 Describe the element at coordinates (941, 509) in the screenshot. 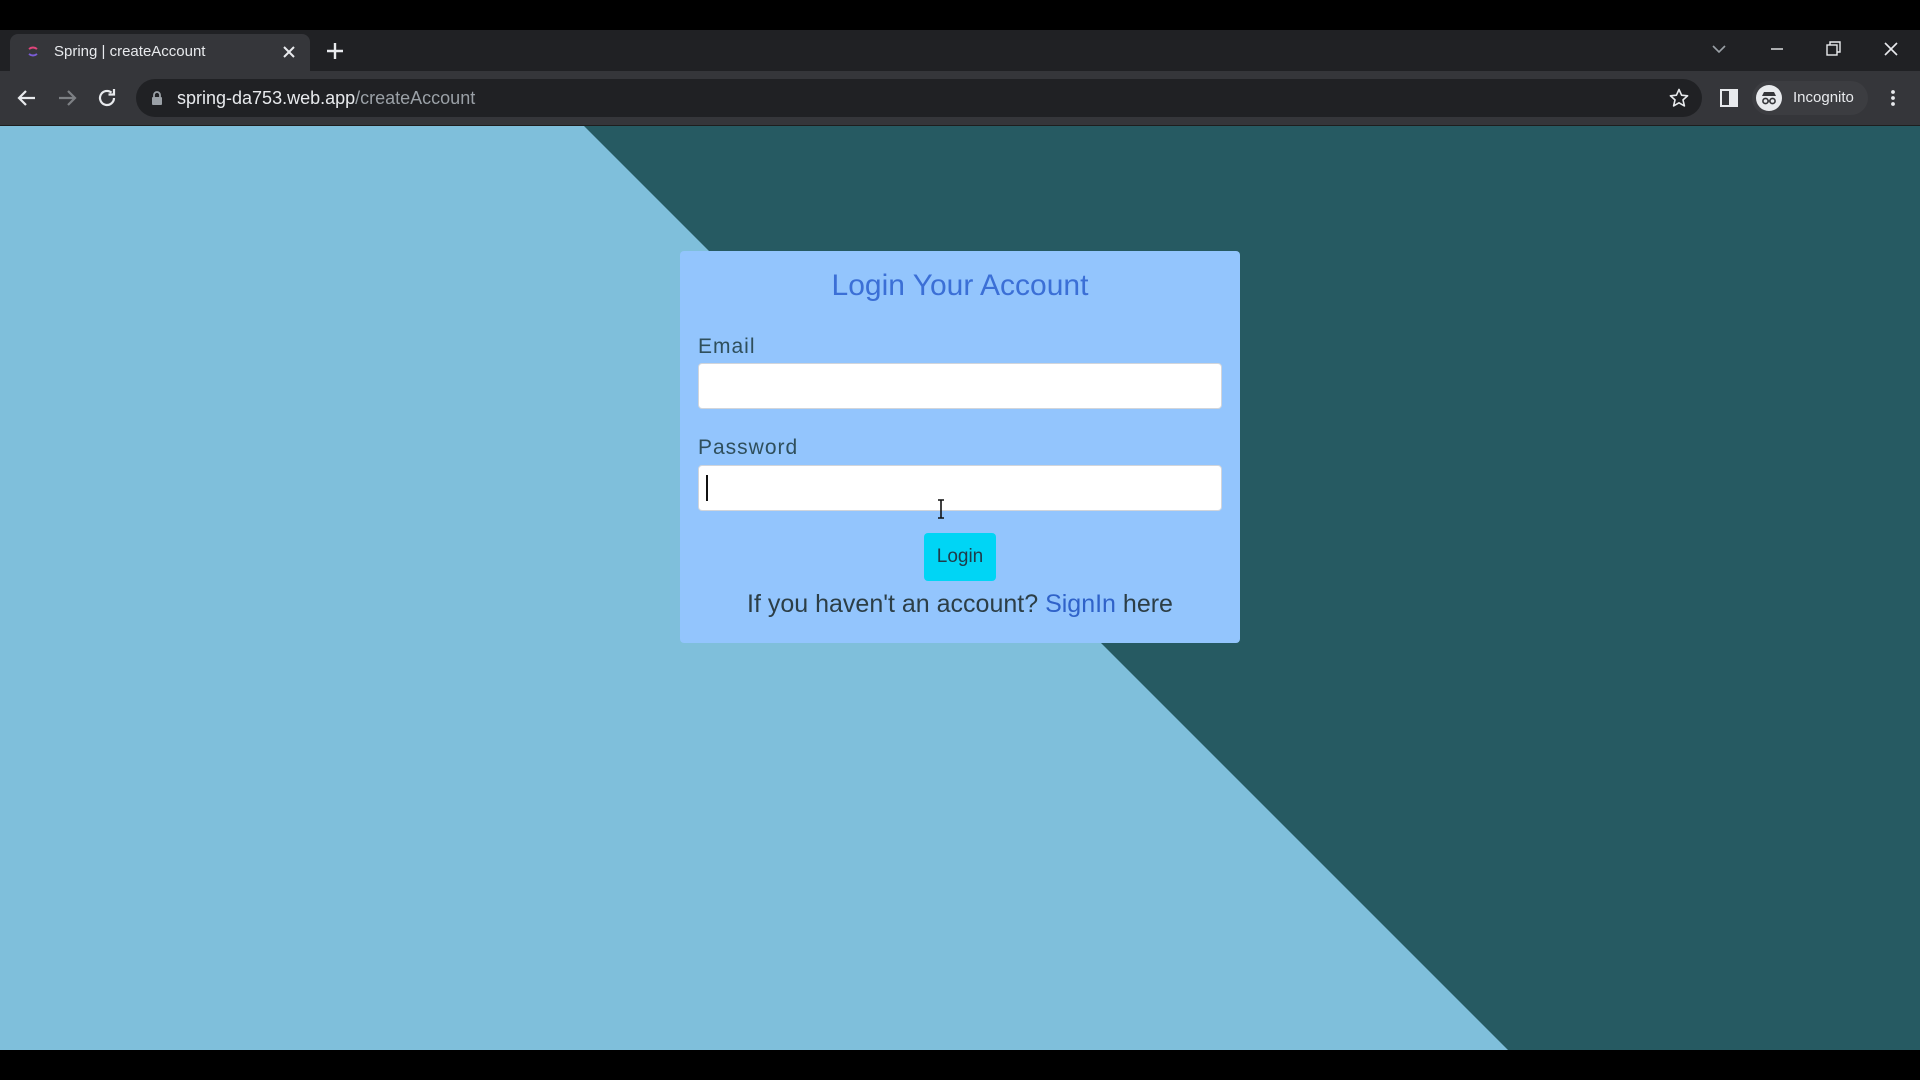

I see `text-cursor-icon` at that location.